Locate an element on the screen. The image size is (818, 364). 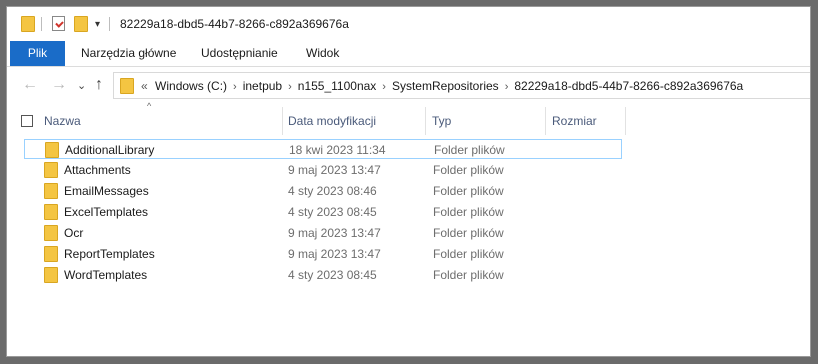
breadcrumb-drive: Windows (C:) is located at coordinates (191, 86).